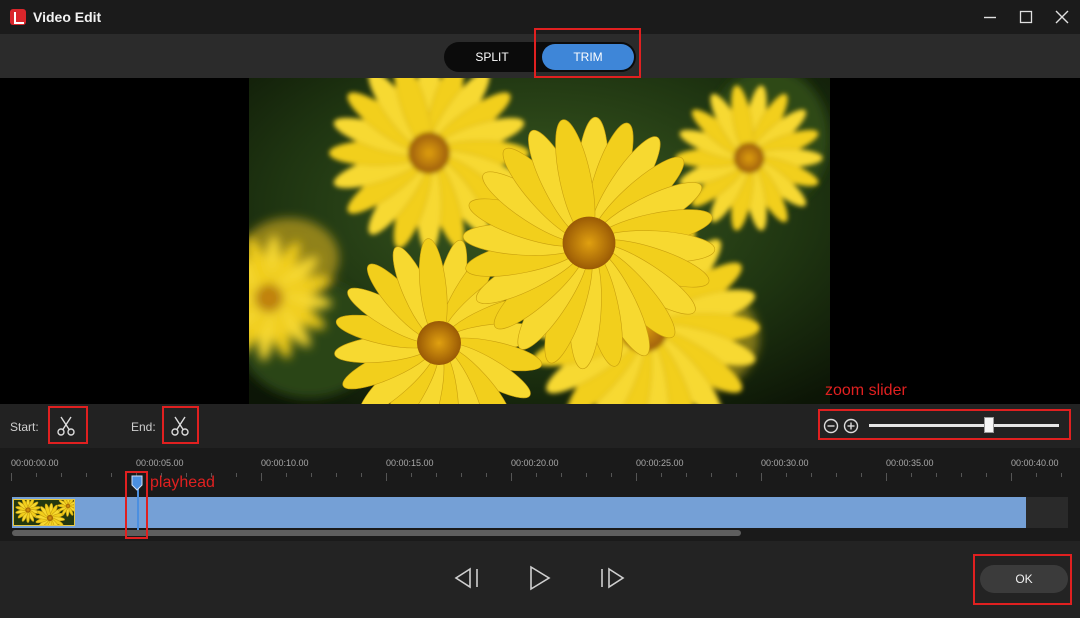 This screenshot has width=1080, height=618. Describe the element at coordinates (1035, 463) in the screenshot. I see `ruler-label: 00:00:40.00` at that location.